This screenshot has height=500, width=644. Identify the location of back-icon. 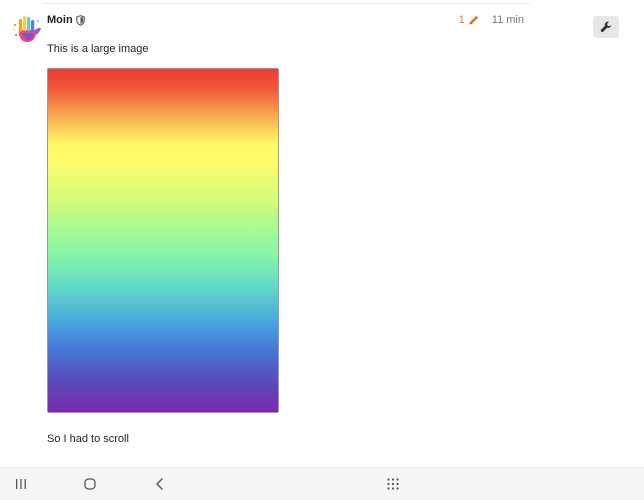
(159, 484).